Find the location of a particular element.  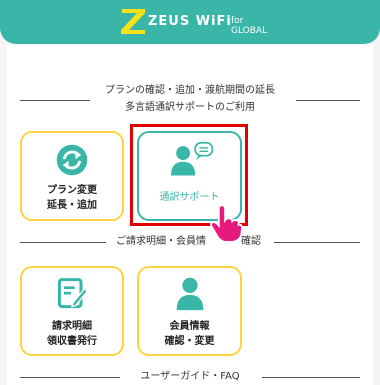

brand-name: ZEUS WiFi is located at coordinates (190, 21).